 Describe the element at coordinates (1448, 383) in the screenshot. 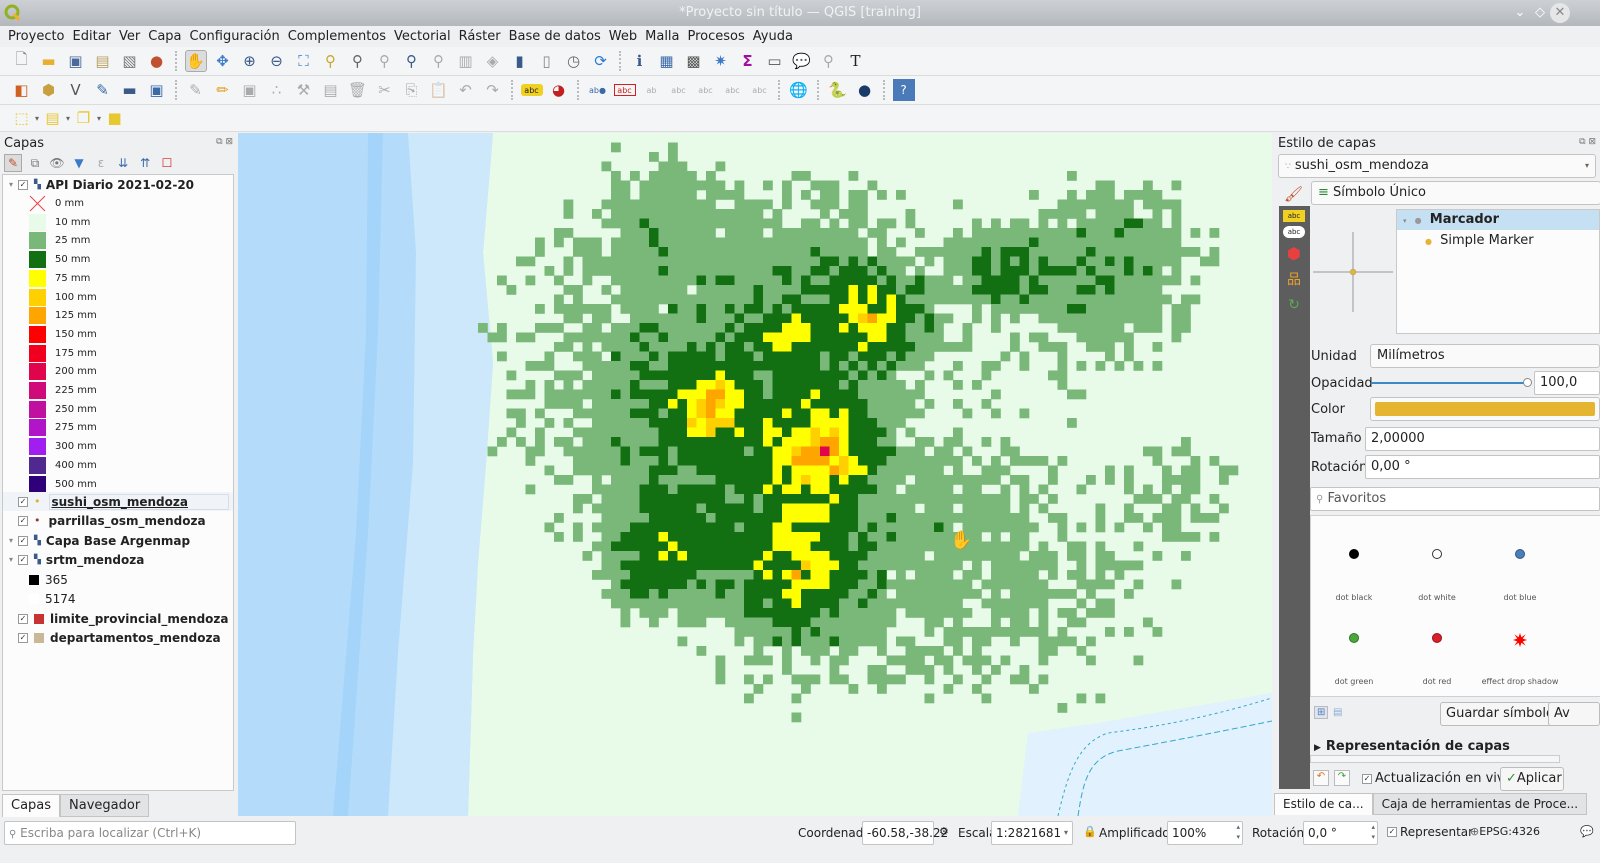

I see `opacity-slider` at that location.